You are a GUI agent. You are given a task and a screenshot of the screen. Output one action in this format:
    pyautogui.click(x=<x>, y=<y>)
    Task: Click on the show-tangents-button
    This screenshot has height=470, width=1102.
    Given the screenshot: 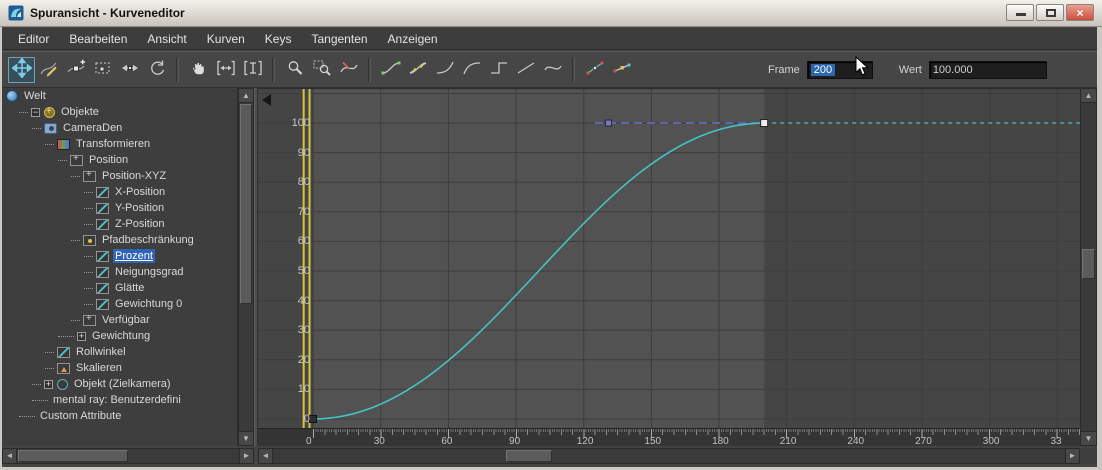 What is the action you would take?
    pyautogui.click(x=594, y=70)
    